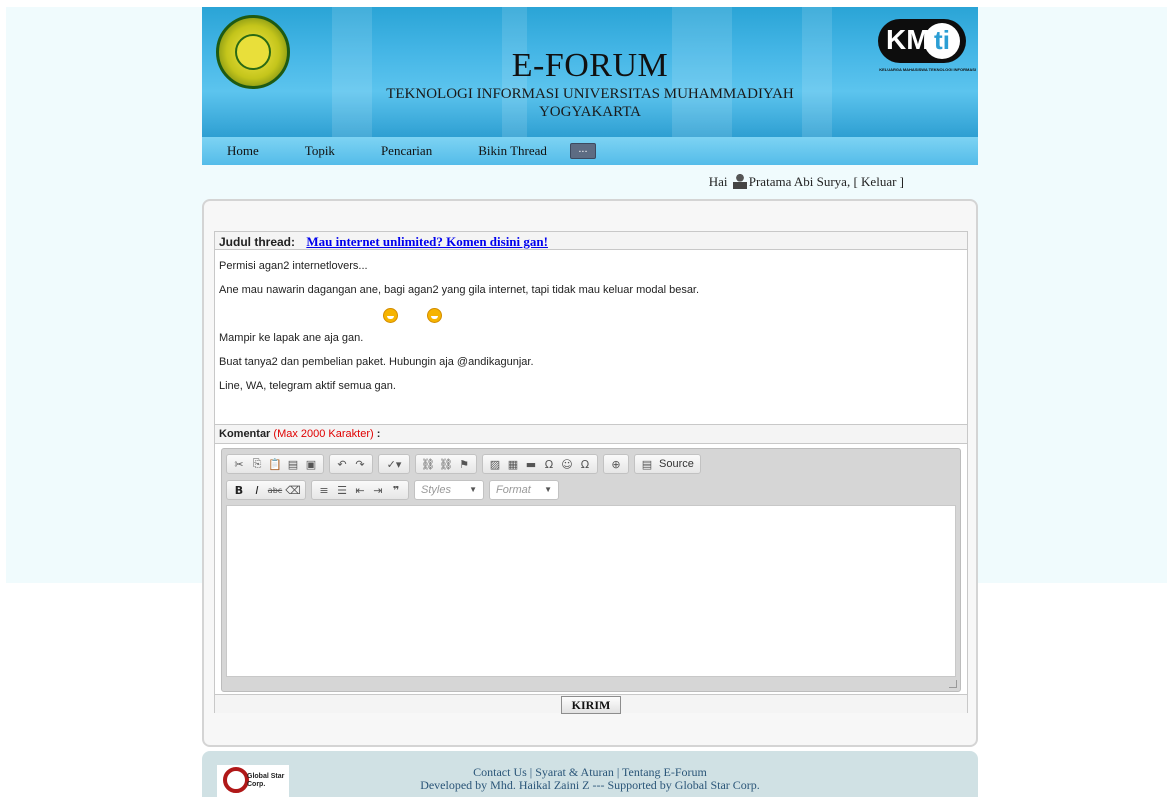 This screenshot has height=803, width=1167. What do you see at coordinates (512, 151) in the screenshot?
I see `nav-bikin-thread: Bikin Thread` at bounding box center [512, 151].